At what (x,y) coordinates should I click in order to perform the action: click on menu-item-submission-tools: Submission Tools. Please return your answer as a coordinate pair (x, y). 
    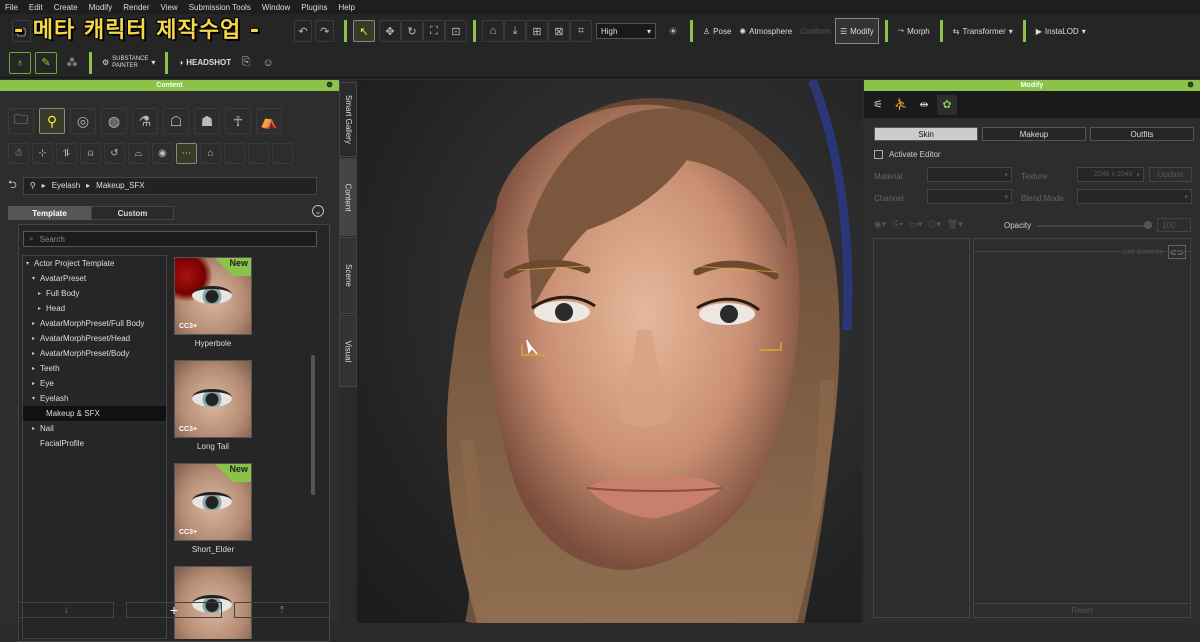
    Looking at the image, I should click on (220, 7).